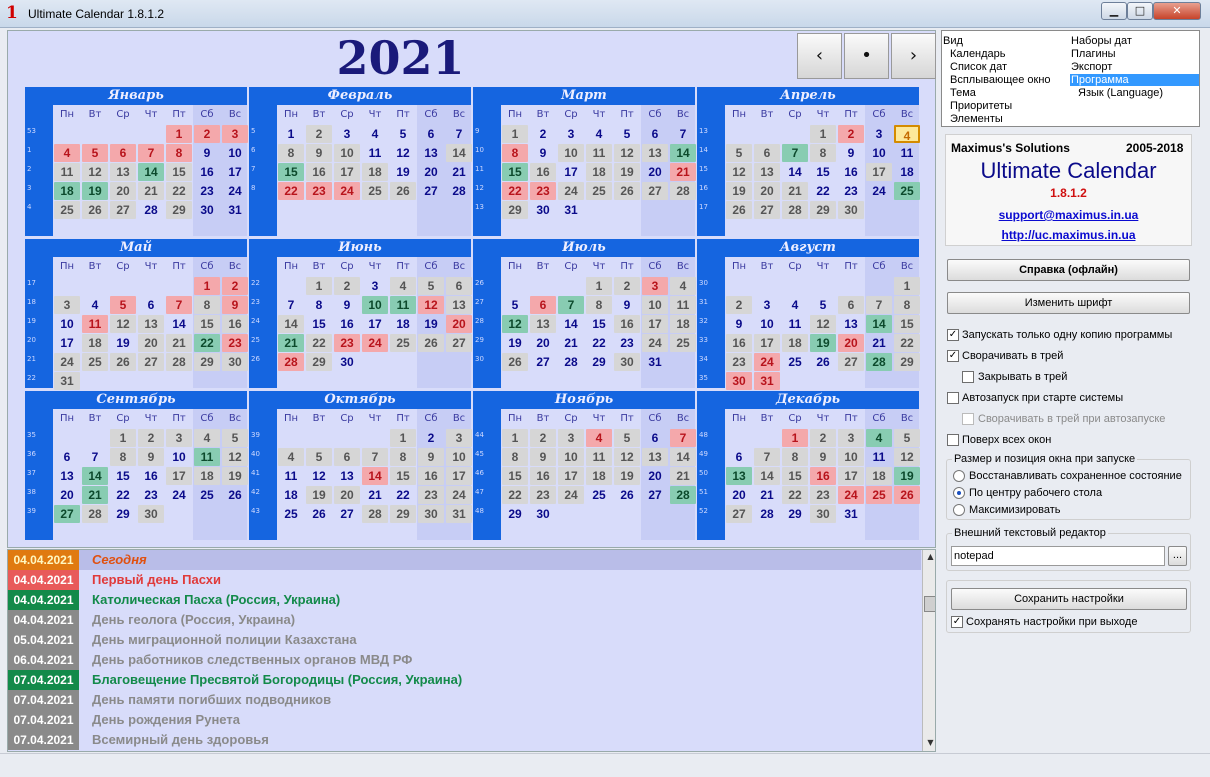  Describe the element at coordinates (464, 560) in the screenshot. I see `event-row: 04.04.2021 Сегодня` at that location.